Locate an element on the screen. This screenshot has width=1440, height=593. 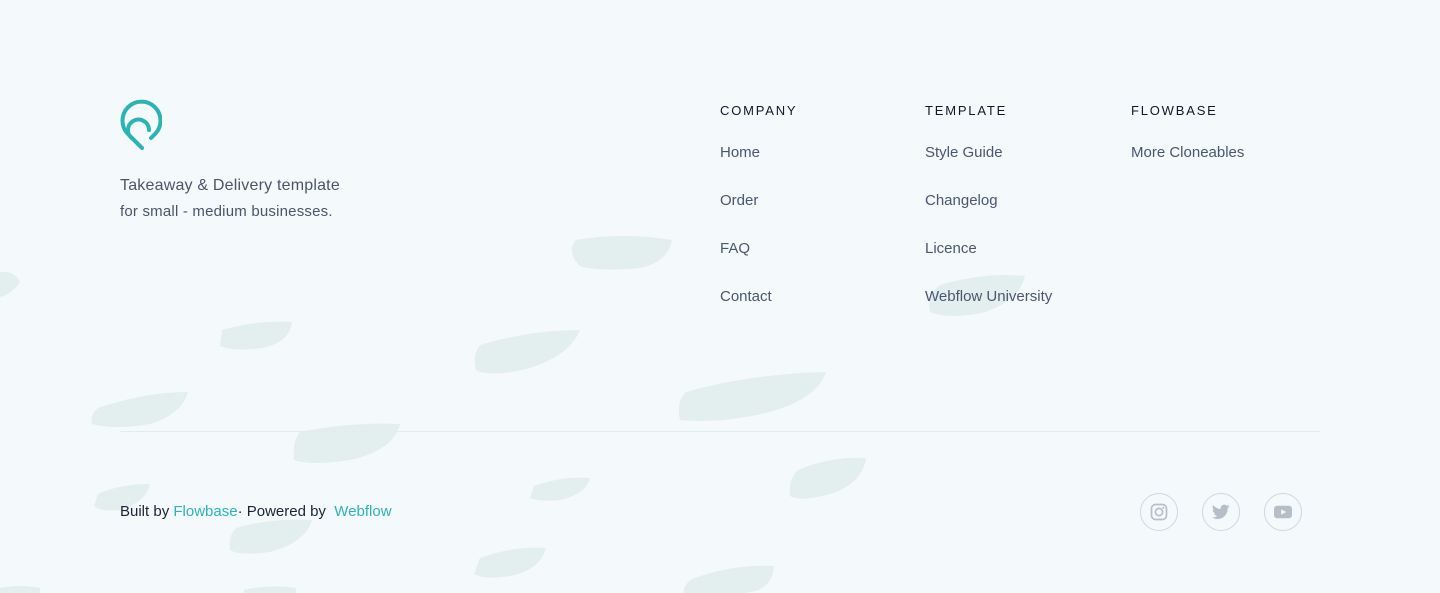
footer-link-licence: Licence is located at coordinates (988, 264).